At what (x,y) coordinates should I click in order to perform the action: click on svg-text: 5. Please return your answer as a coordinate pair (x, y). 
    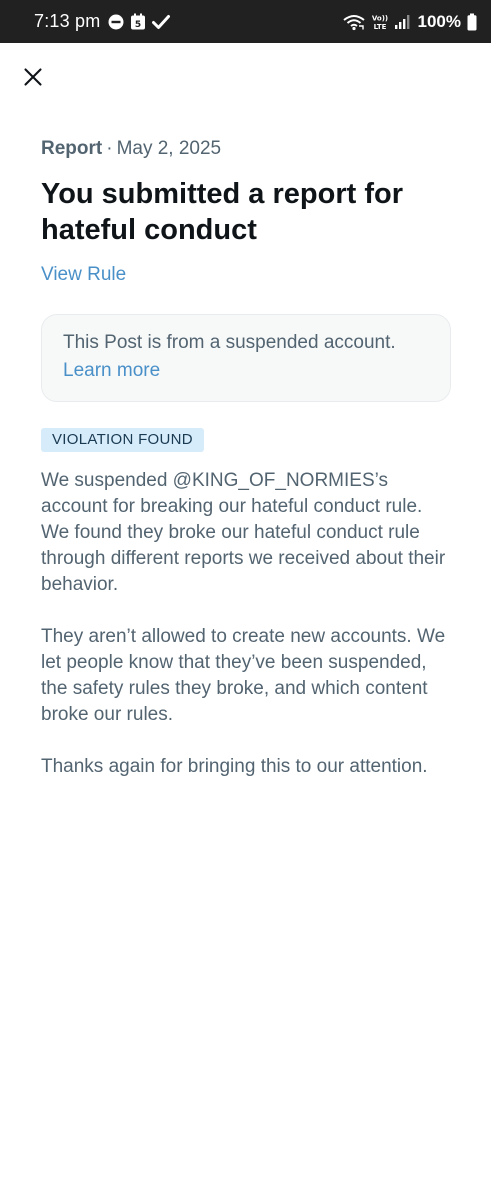
    Looking at the image, I should click on (138, 25).